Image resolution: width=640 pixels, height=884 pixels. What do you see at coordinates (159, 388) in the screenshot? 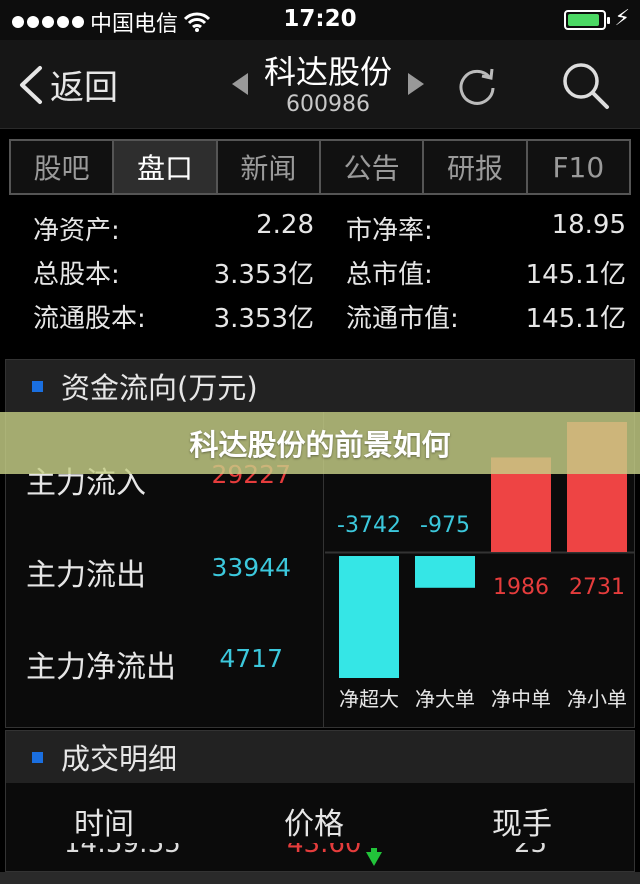
I see `fund-flow-title: 资金流向(万元)` at bounding box center [159, 388].